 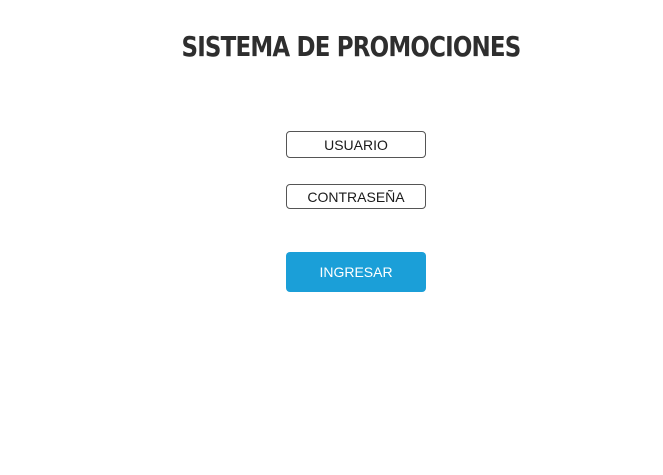 I want to click on login-button: INGRESAR, so click(x=356, y=272).